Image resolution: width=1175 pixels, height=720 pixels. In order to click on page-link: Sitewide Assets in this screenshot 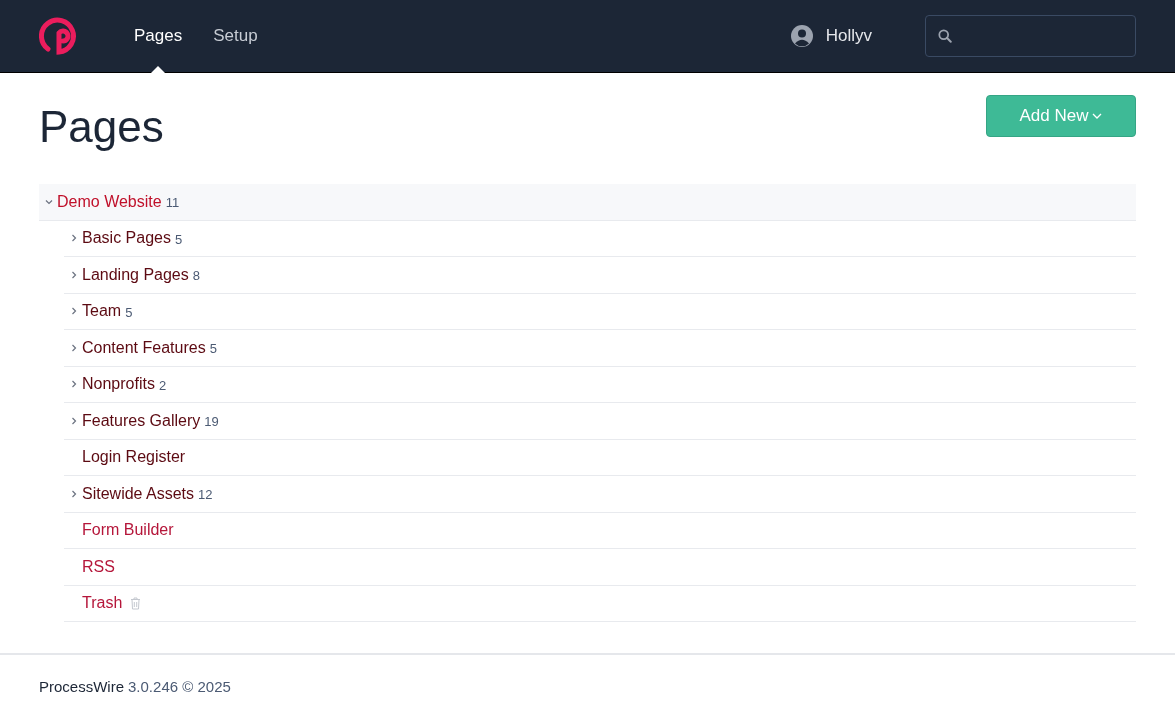, I will do `click(138, 493)`.